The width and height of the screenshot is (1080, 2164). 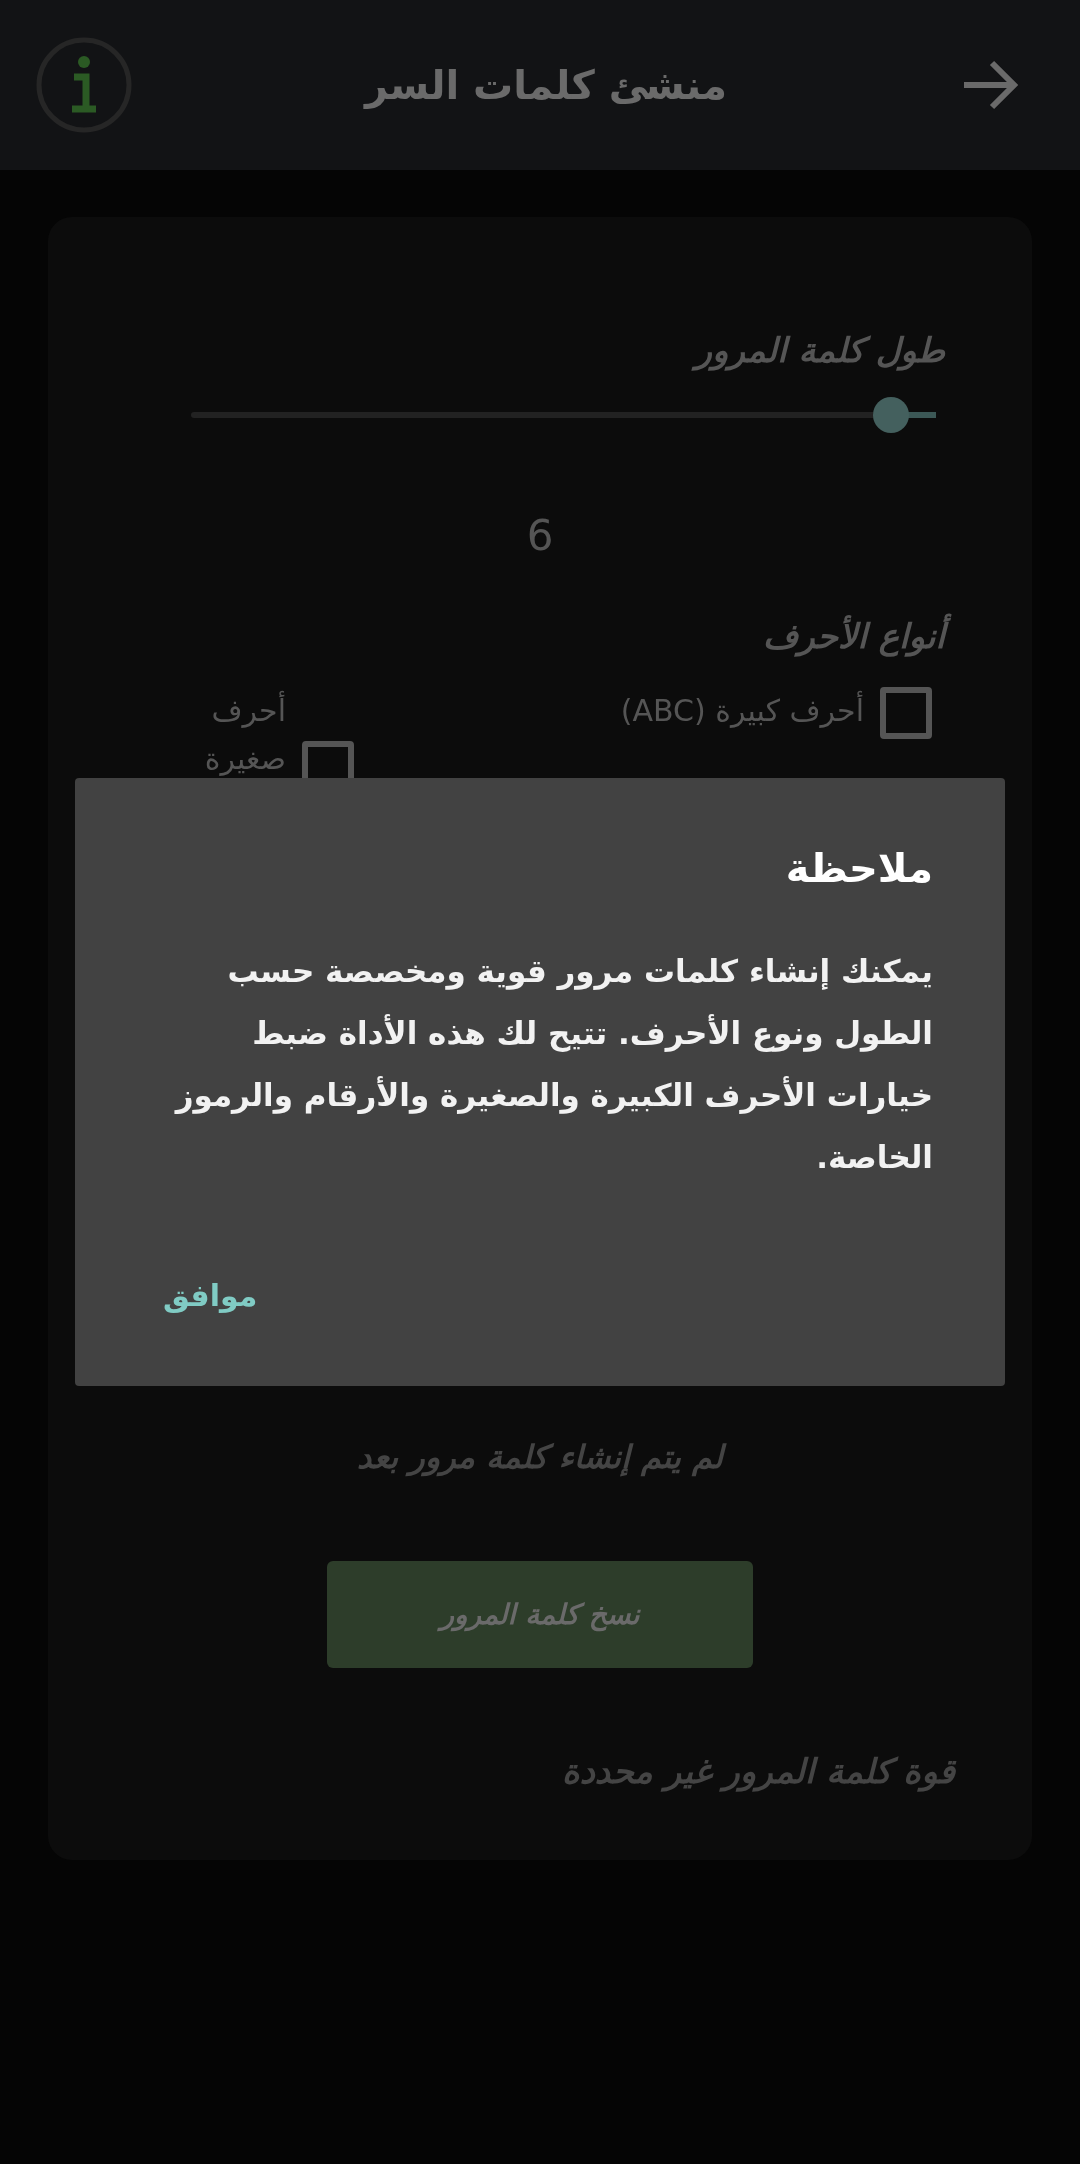 What do you see at coordinates (553, 1064) in the screenshot?
I see `dialog-message: يمكنك إنشاء كلمات مرور قوية ومخصصة حسب الطول ونوع الأحرف. تتيح لك هذه الأداة ضبط خيارات الأحرف الكبيرة والصغيرة والأرقام والرموز الخاصة.` at bounding box center [553, 1064].